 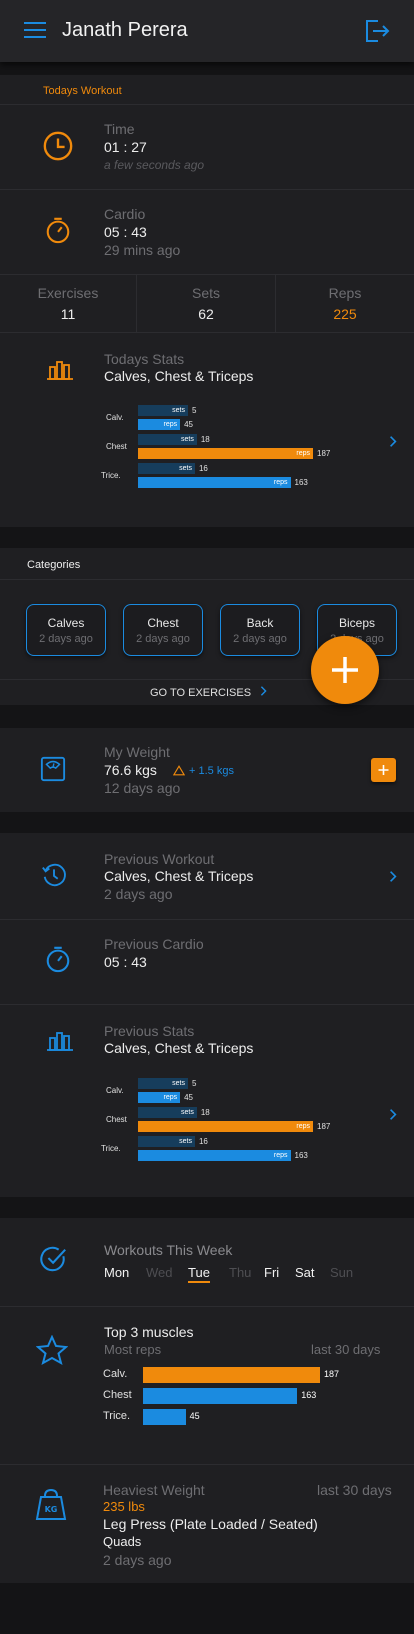 What do you see at coordinates (179, 770) in the screenshot?
I see `warning-triangle-icon` at bounding box center [179, 770].